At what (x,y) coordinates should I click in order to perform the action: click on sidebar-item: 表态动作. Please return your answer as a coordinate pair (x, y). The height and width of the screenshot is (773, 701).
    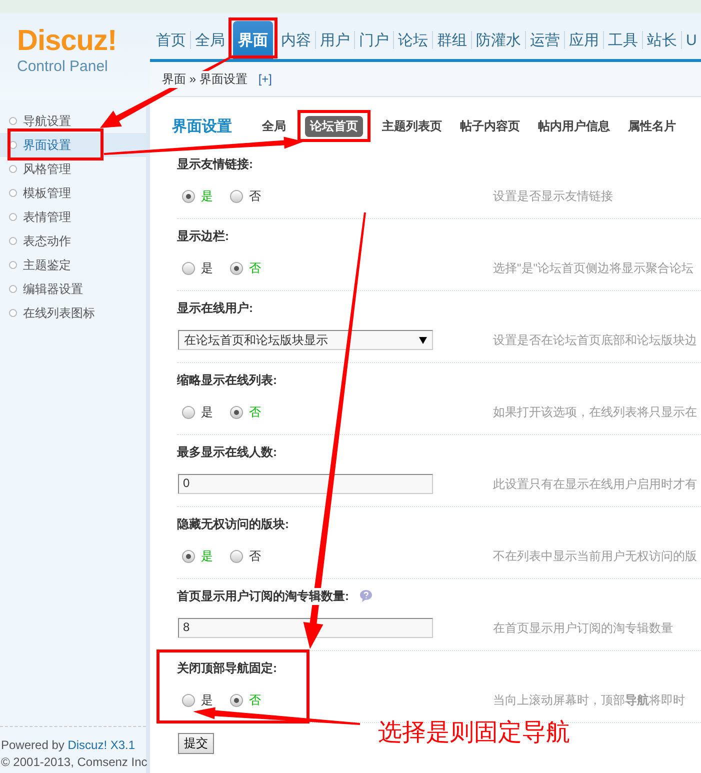
    Looking at the image, I should click on (73, 241).